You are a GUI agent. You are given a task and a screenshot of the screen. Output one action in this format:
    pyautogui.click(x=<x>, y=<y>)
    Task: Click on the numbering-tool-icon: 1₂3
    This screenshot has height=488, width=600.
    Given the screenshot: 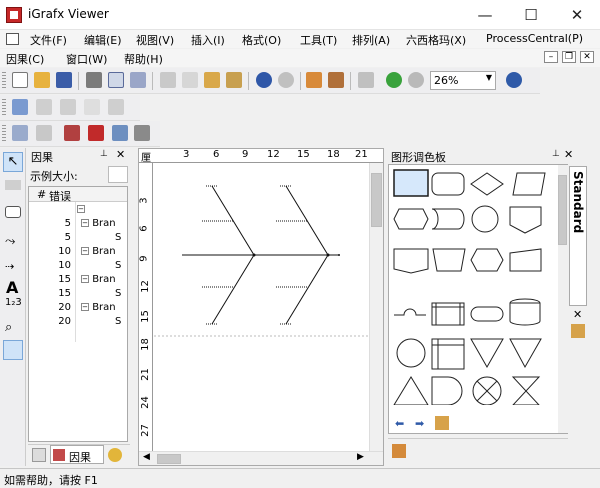 What is the action you would take?
    pyautogui.click(x=13, y=303)
    